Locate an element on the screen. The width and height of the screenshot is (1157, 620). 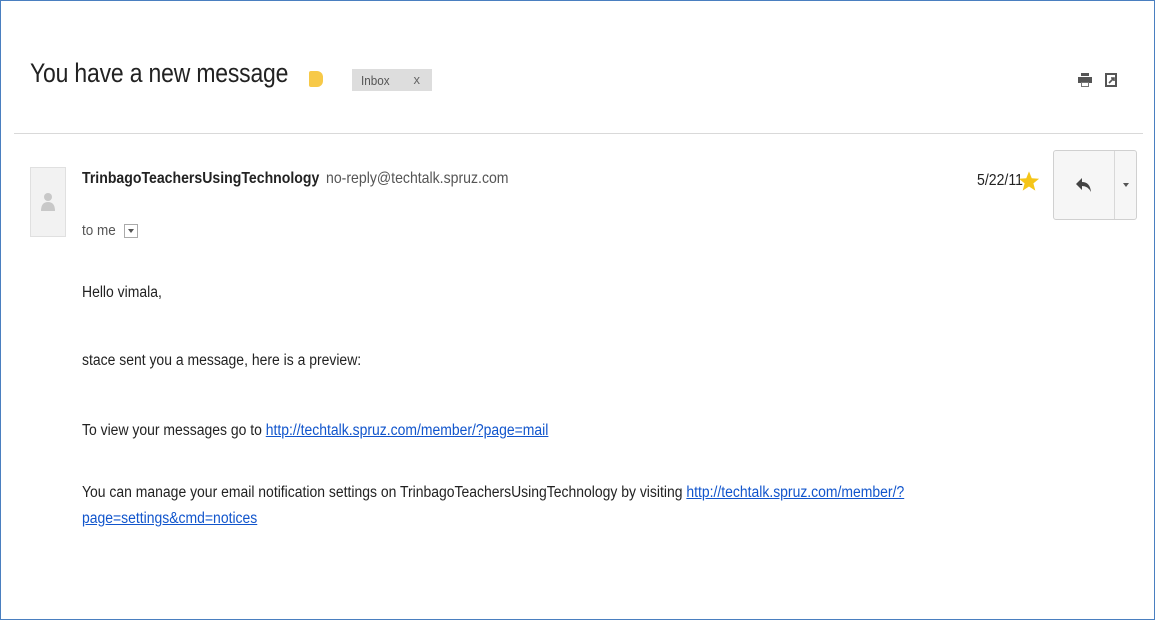
reply-icon is located at coordinates (1083, 185).